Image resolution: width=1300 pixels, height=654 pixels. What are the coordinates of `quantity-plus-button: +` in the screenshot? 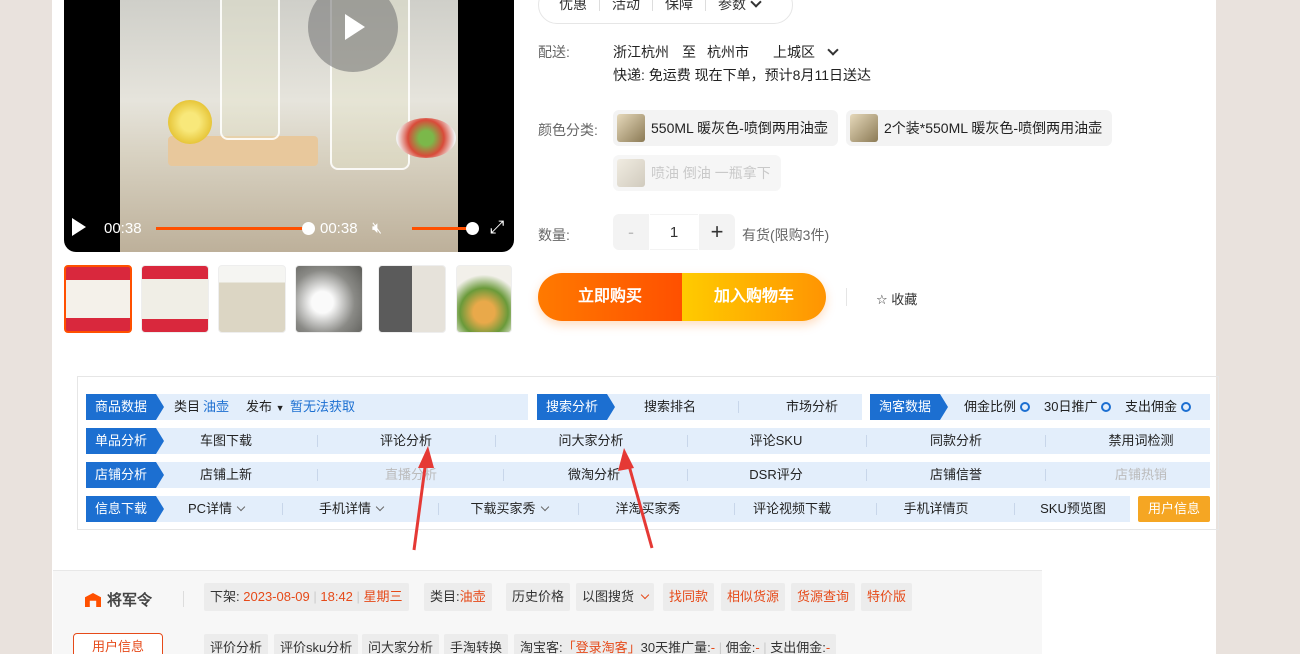 It's located at (717, 232).